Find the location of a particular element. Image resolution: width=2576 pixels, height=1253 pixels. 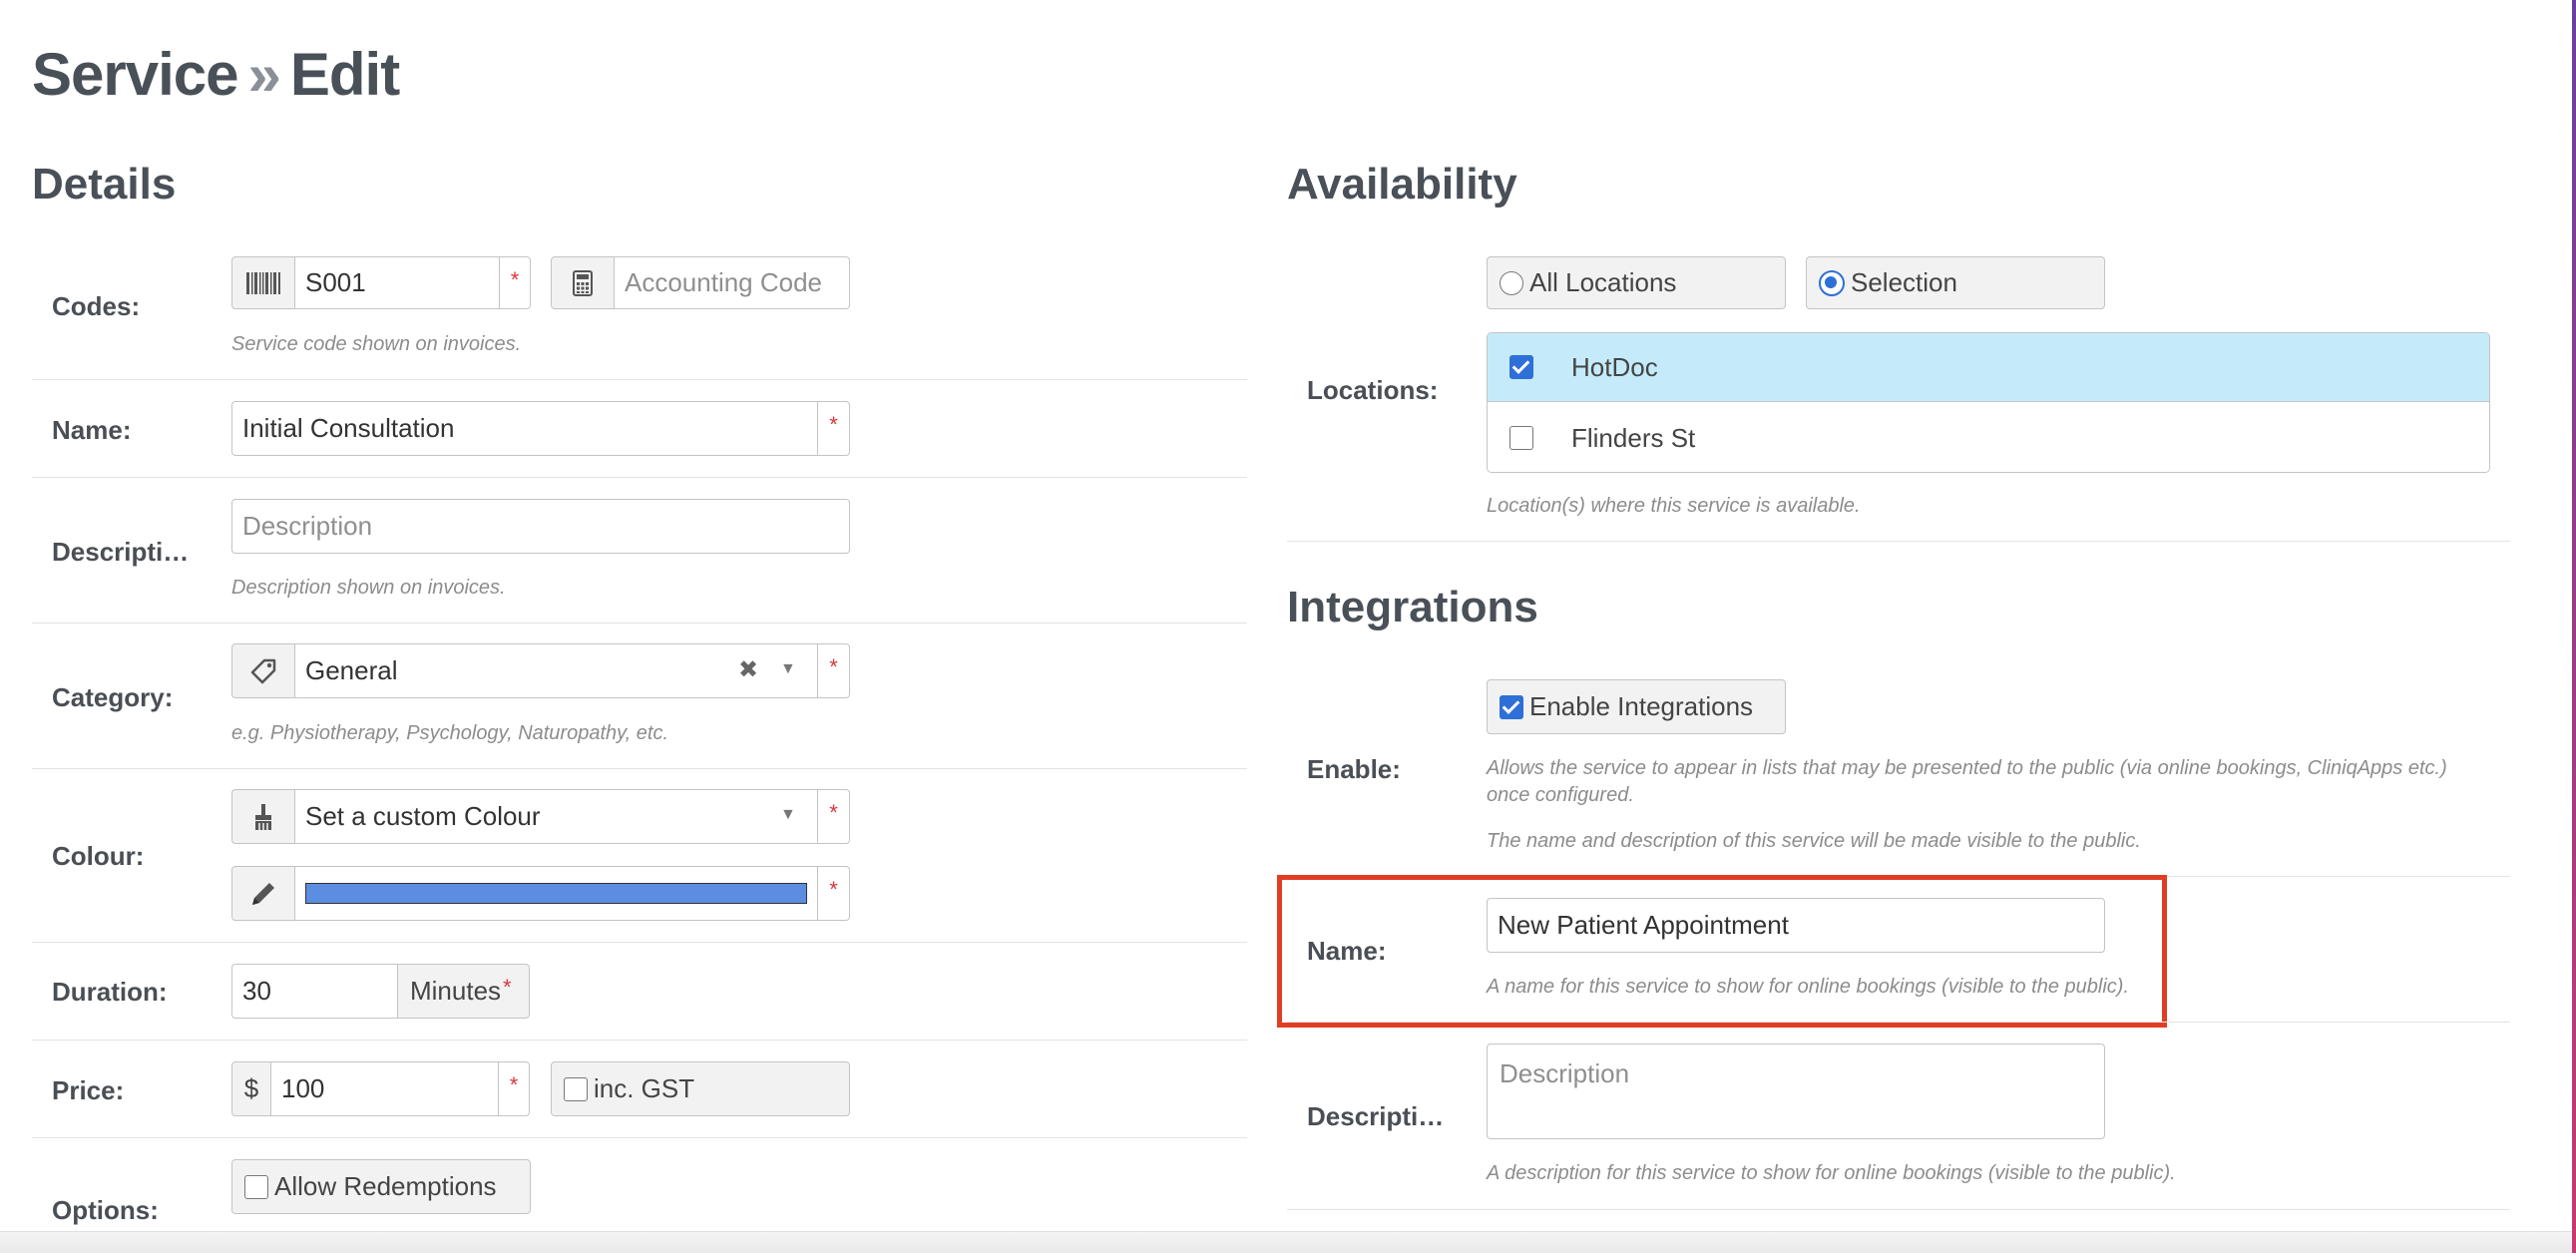

calculator-icon is located at coordinates (583, 282).